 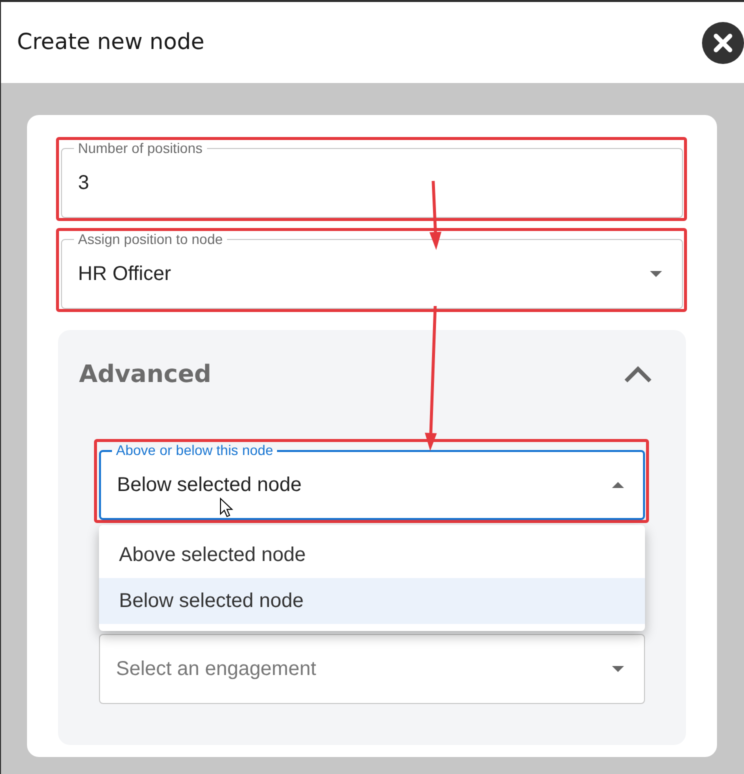 I want to click on field-value: 3, so click(x=84, y=183).